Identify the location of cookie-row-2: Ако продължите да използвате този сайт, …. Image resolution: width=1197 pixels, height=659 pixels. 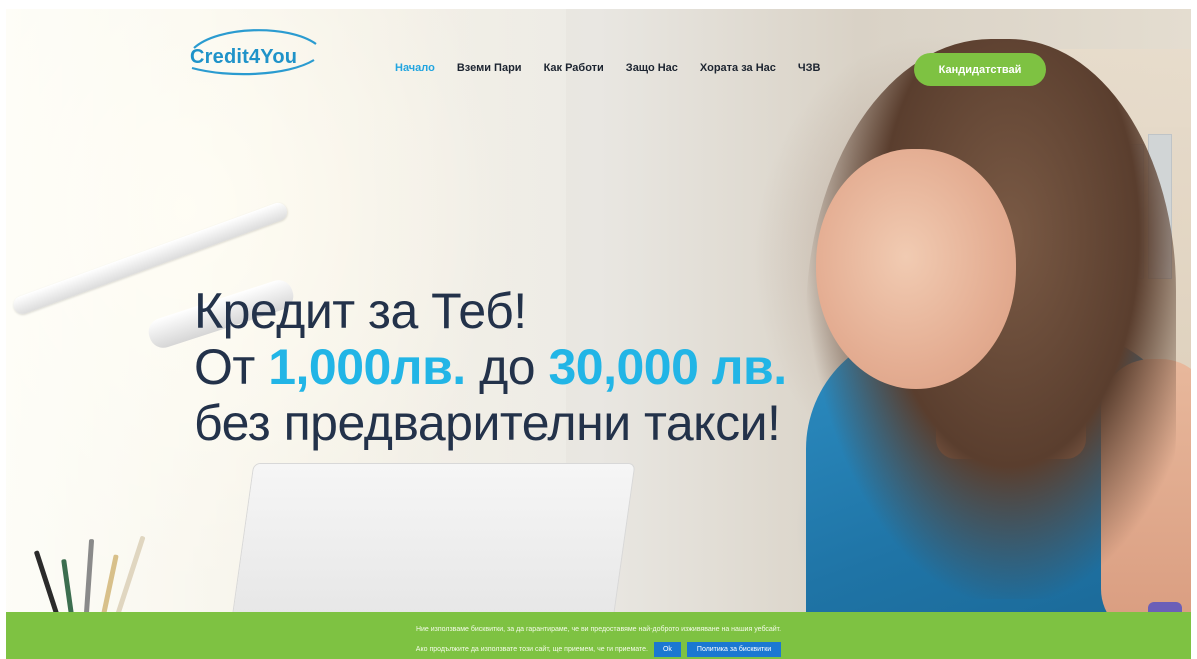
(598, 649).